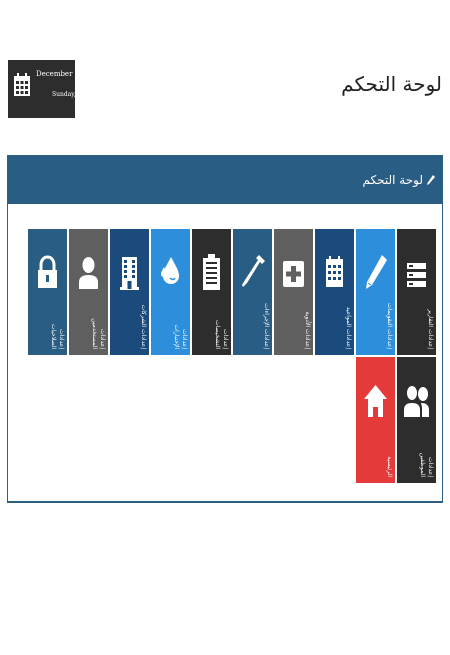  What do you see at coordinates (143, 326) in the screenshot?
I see `tile-label: إعدادات الشركات` at bounding box center [143, 326].